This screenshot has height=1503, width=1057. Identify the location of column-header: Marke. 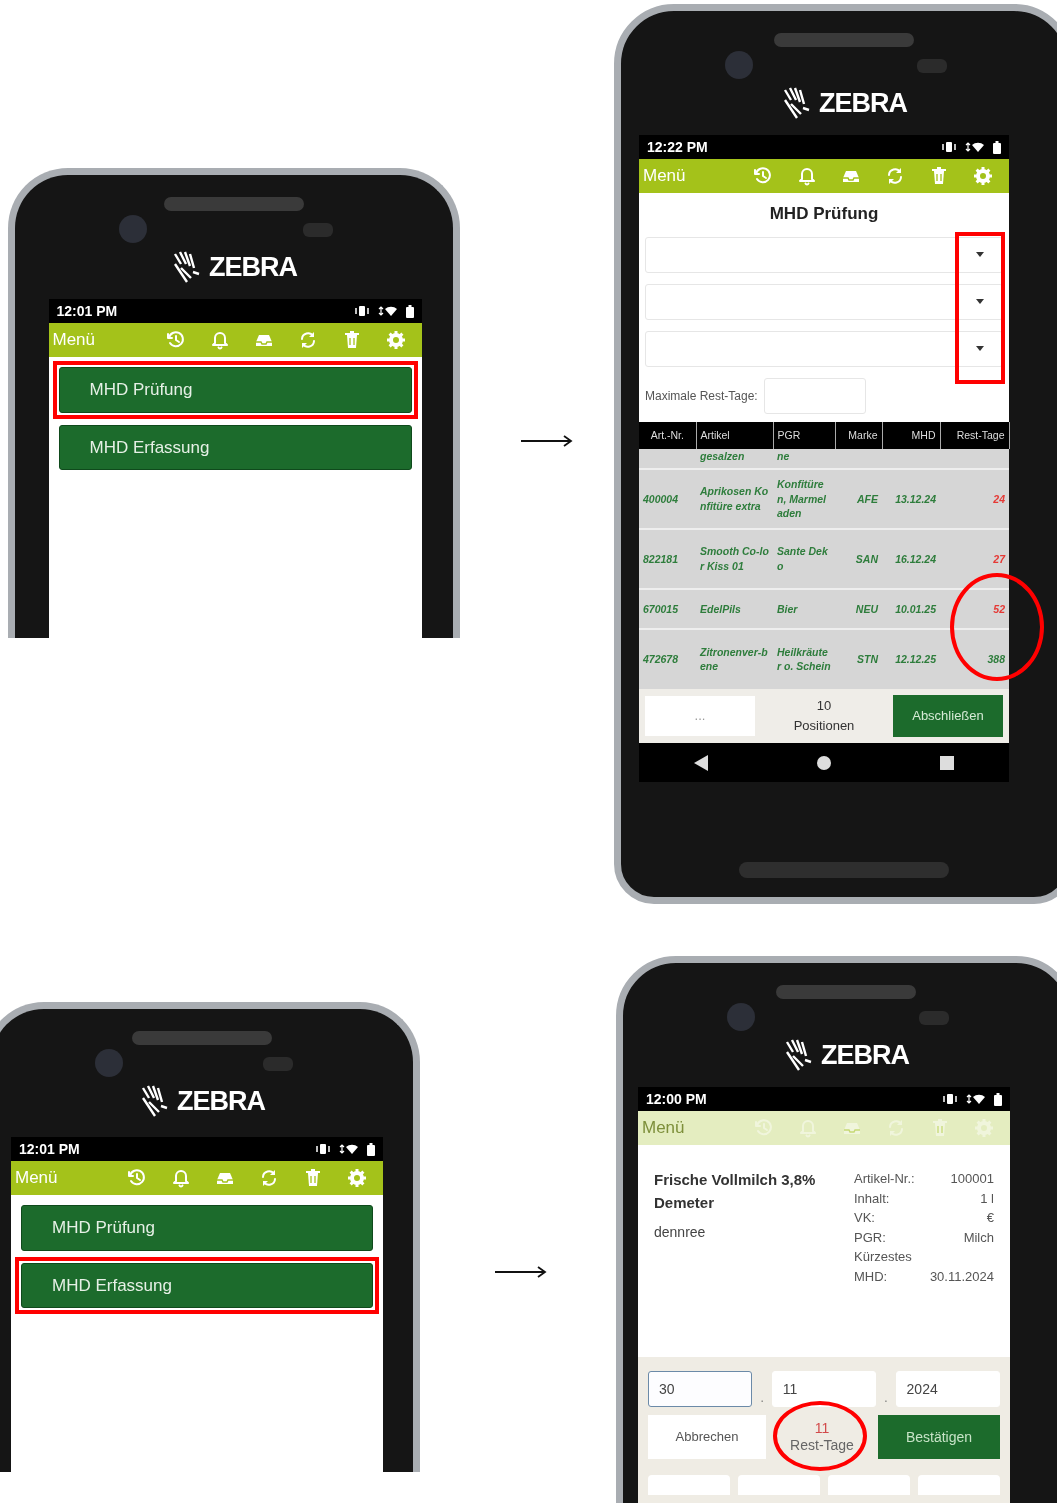
(858, 435).